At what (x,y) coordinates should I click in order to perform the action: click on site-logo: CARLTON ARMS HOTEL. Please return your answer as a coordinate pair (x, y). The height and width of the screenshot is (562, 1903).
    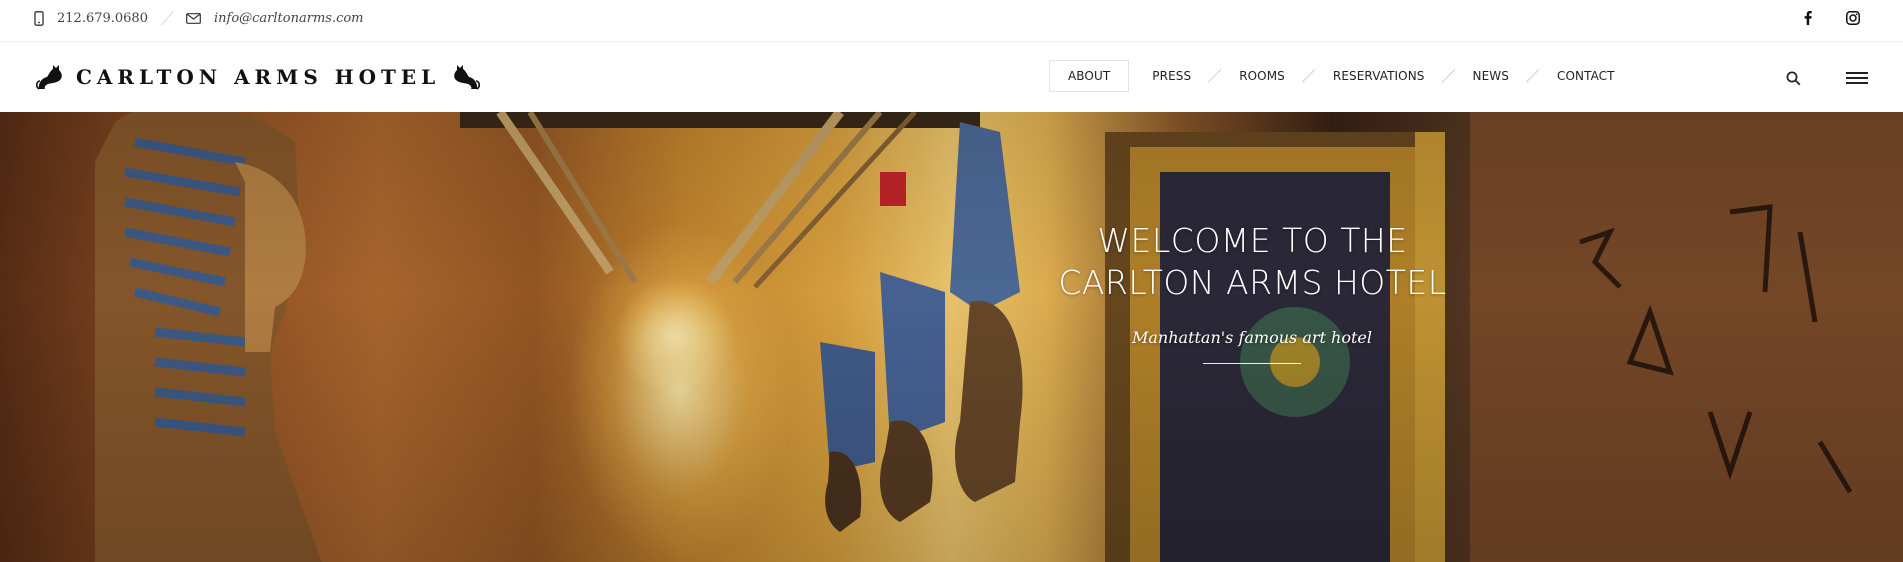
    Looking at the image, I should click on (258, 77).